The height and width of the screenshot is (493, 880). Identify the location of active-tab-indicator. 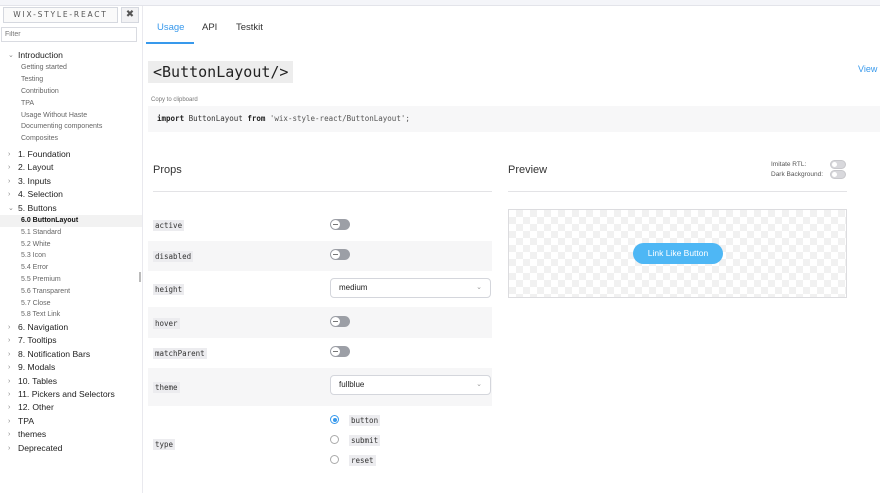
(170, 43).